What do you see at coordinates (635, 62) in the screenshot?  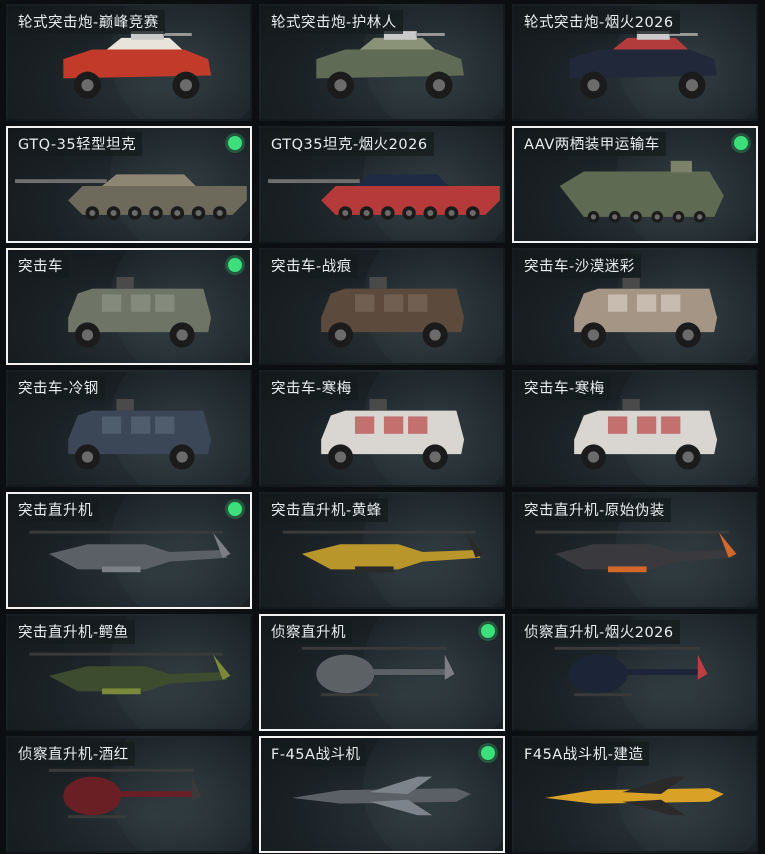 I see `vehicle-skin-card: 轮式突击炮-烟火2026` at bounding box center [635, 62].